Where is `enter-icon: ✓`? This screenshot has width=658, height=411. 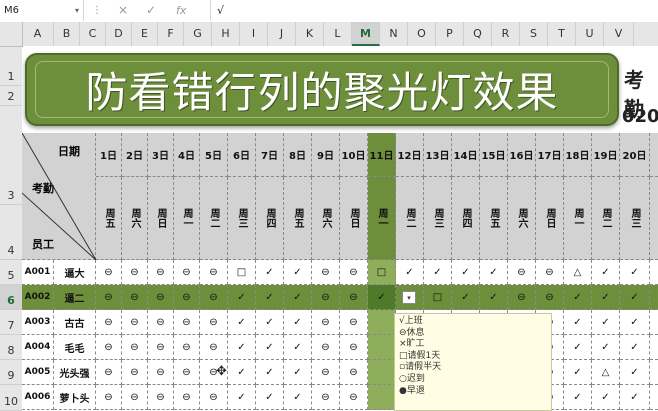 enter-icon: ✓ is located at coordinates (151, 10).